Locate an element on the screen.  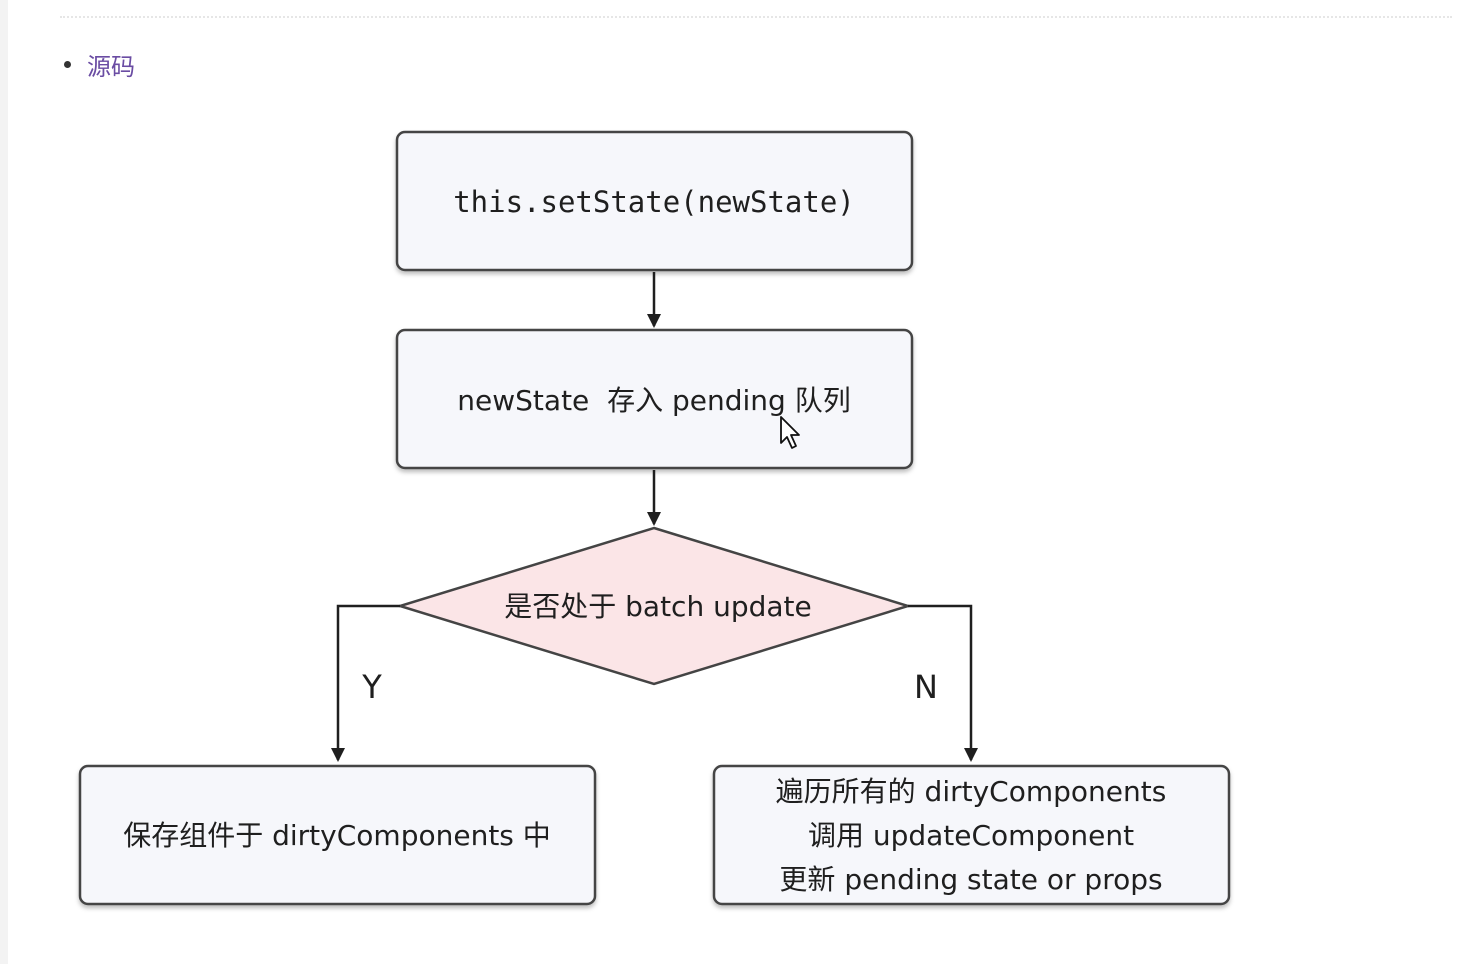
traverse-line-3: 更新 pending state or props is located at coordinates (970, 879).